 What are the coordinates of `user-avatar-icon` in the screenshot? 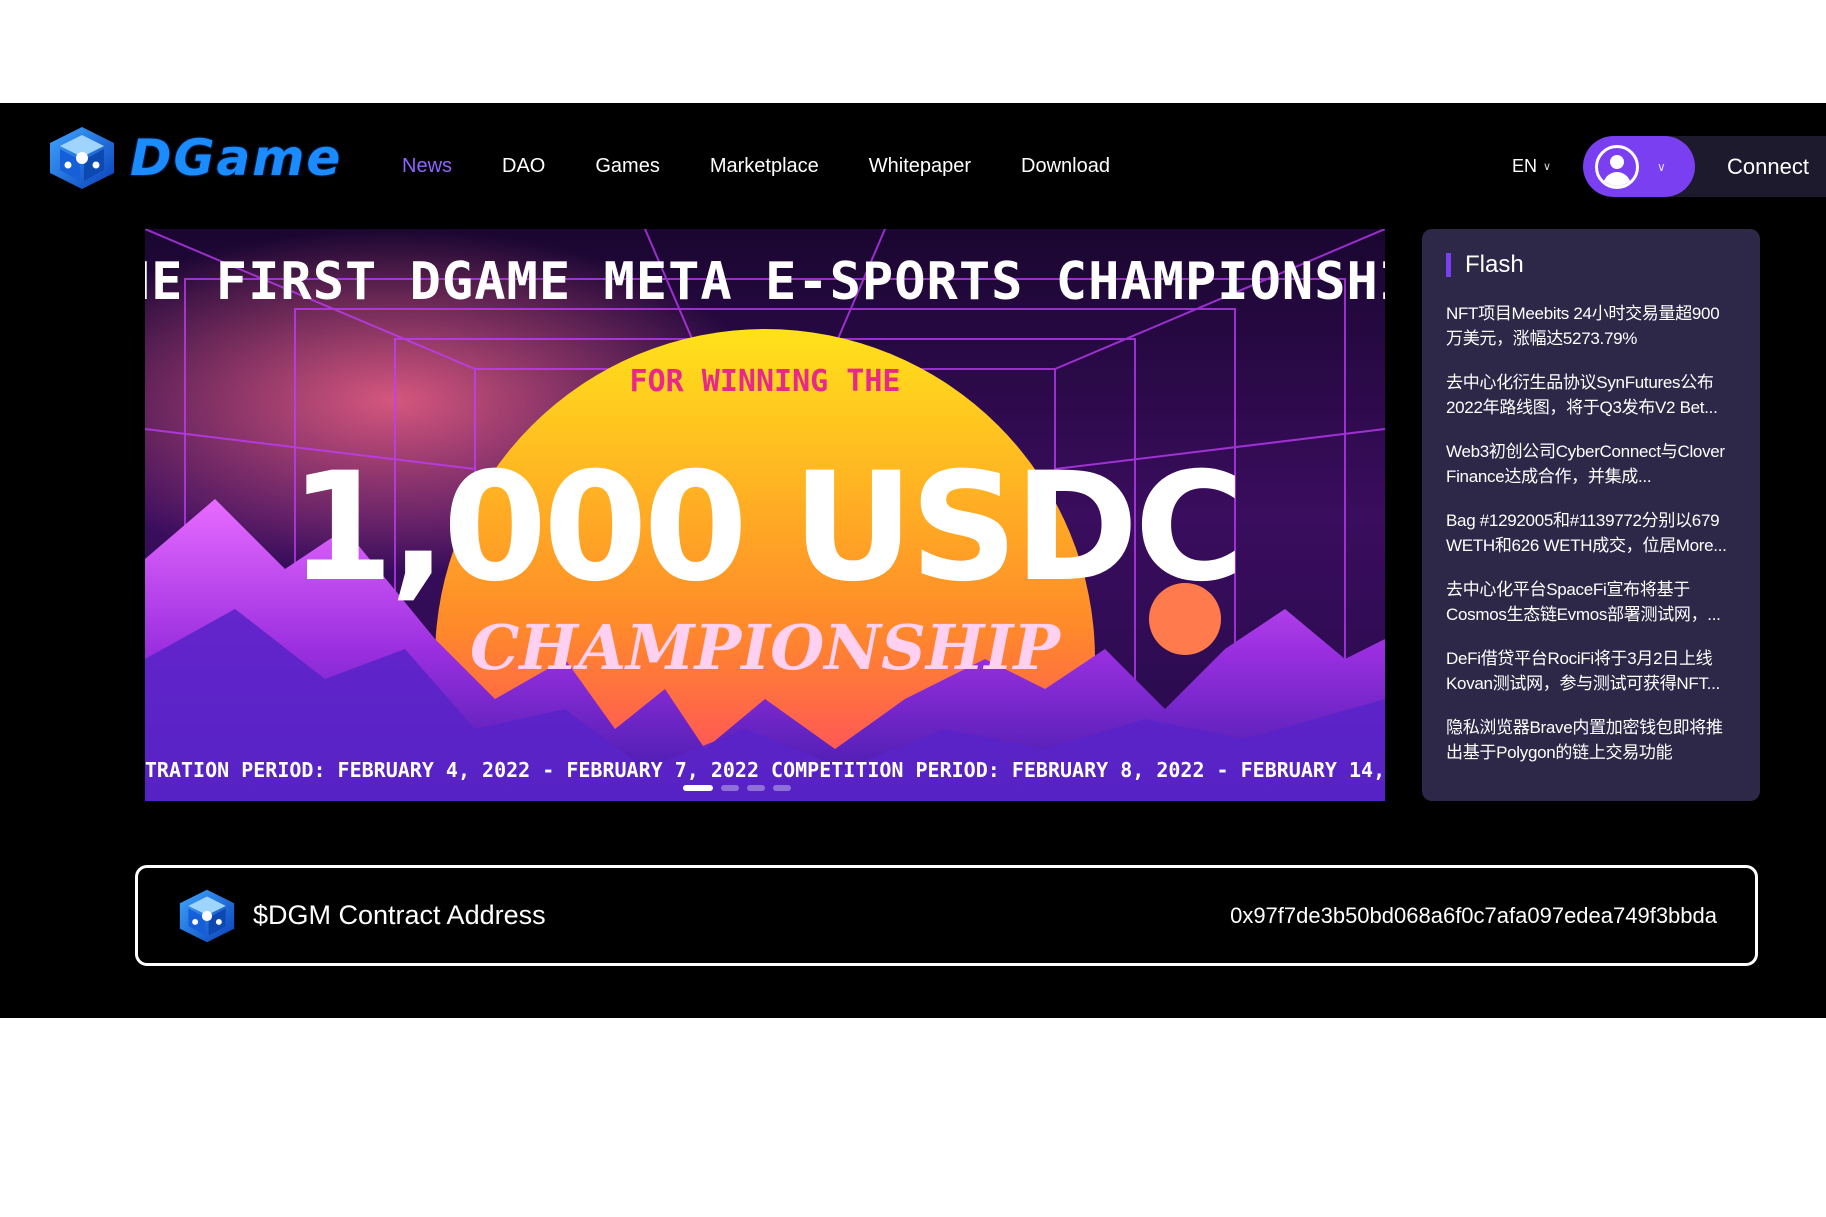 It's located at (1617, 166).